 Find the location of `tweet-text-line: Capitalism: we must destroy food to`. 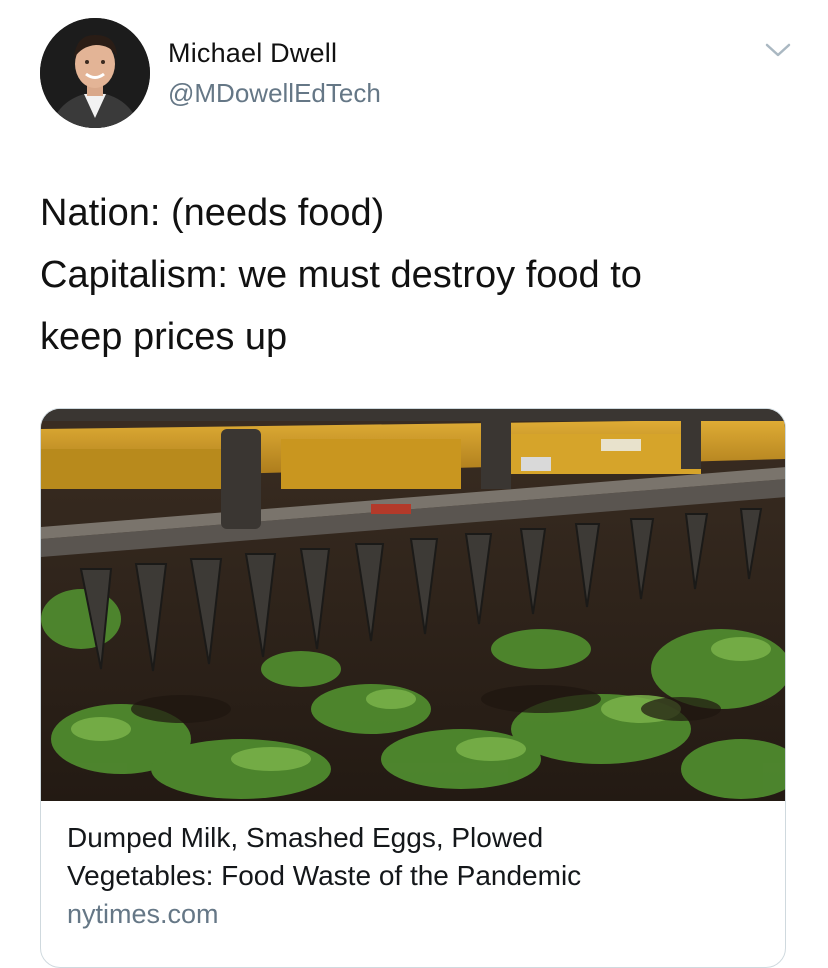

tweet-text-line: Capitalism: we must destroy food to is located at coordinates (341, 275).